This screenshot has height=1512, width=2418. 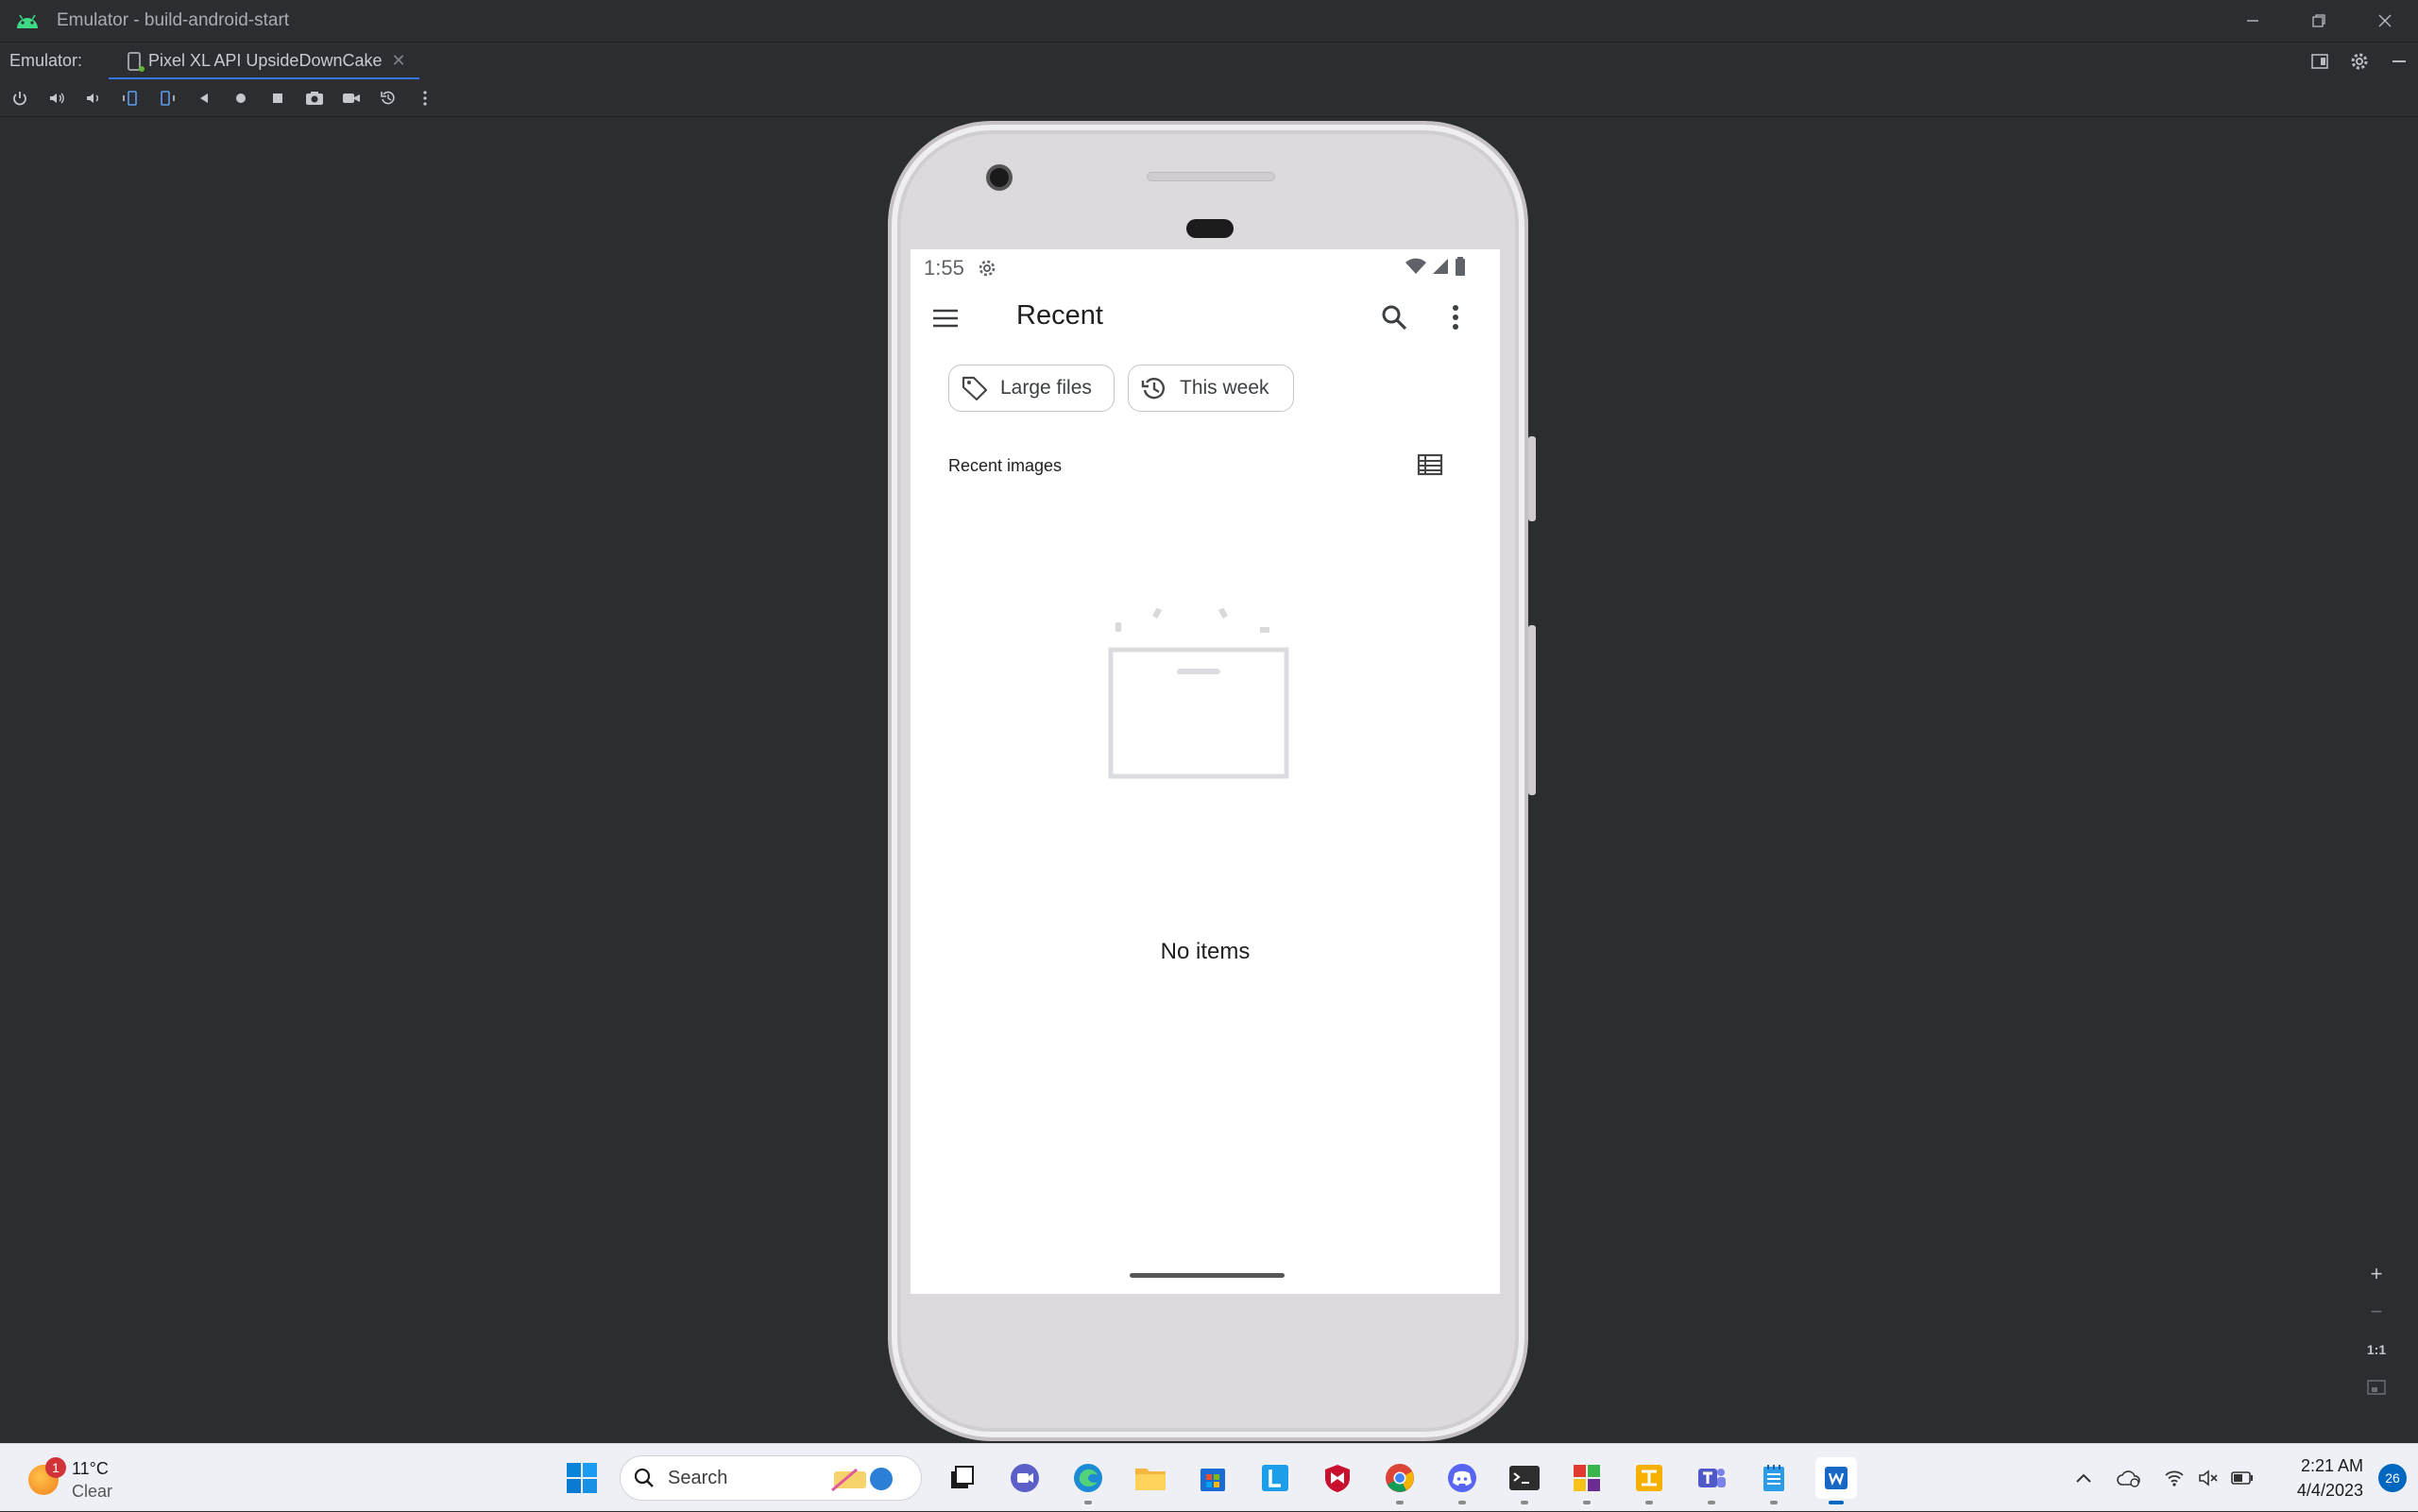 What do you see at coordinates (1209, 60) in the screenshot?
I see `emulator-tabbar: Emulator: Pixel XL API UpsideDownCake ✕` at bounding box center [1209, 60].